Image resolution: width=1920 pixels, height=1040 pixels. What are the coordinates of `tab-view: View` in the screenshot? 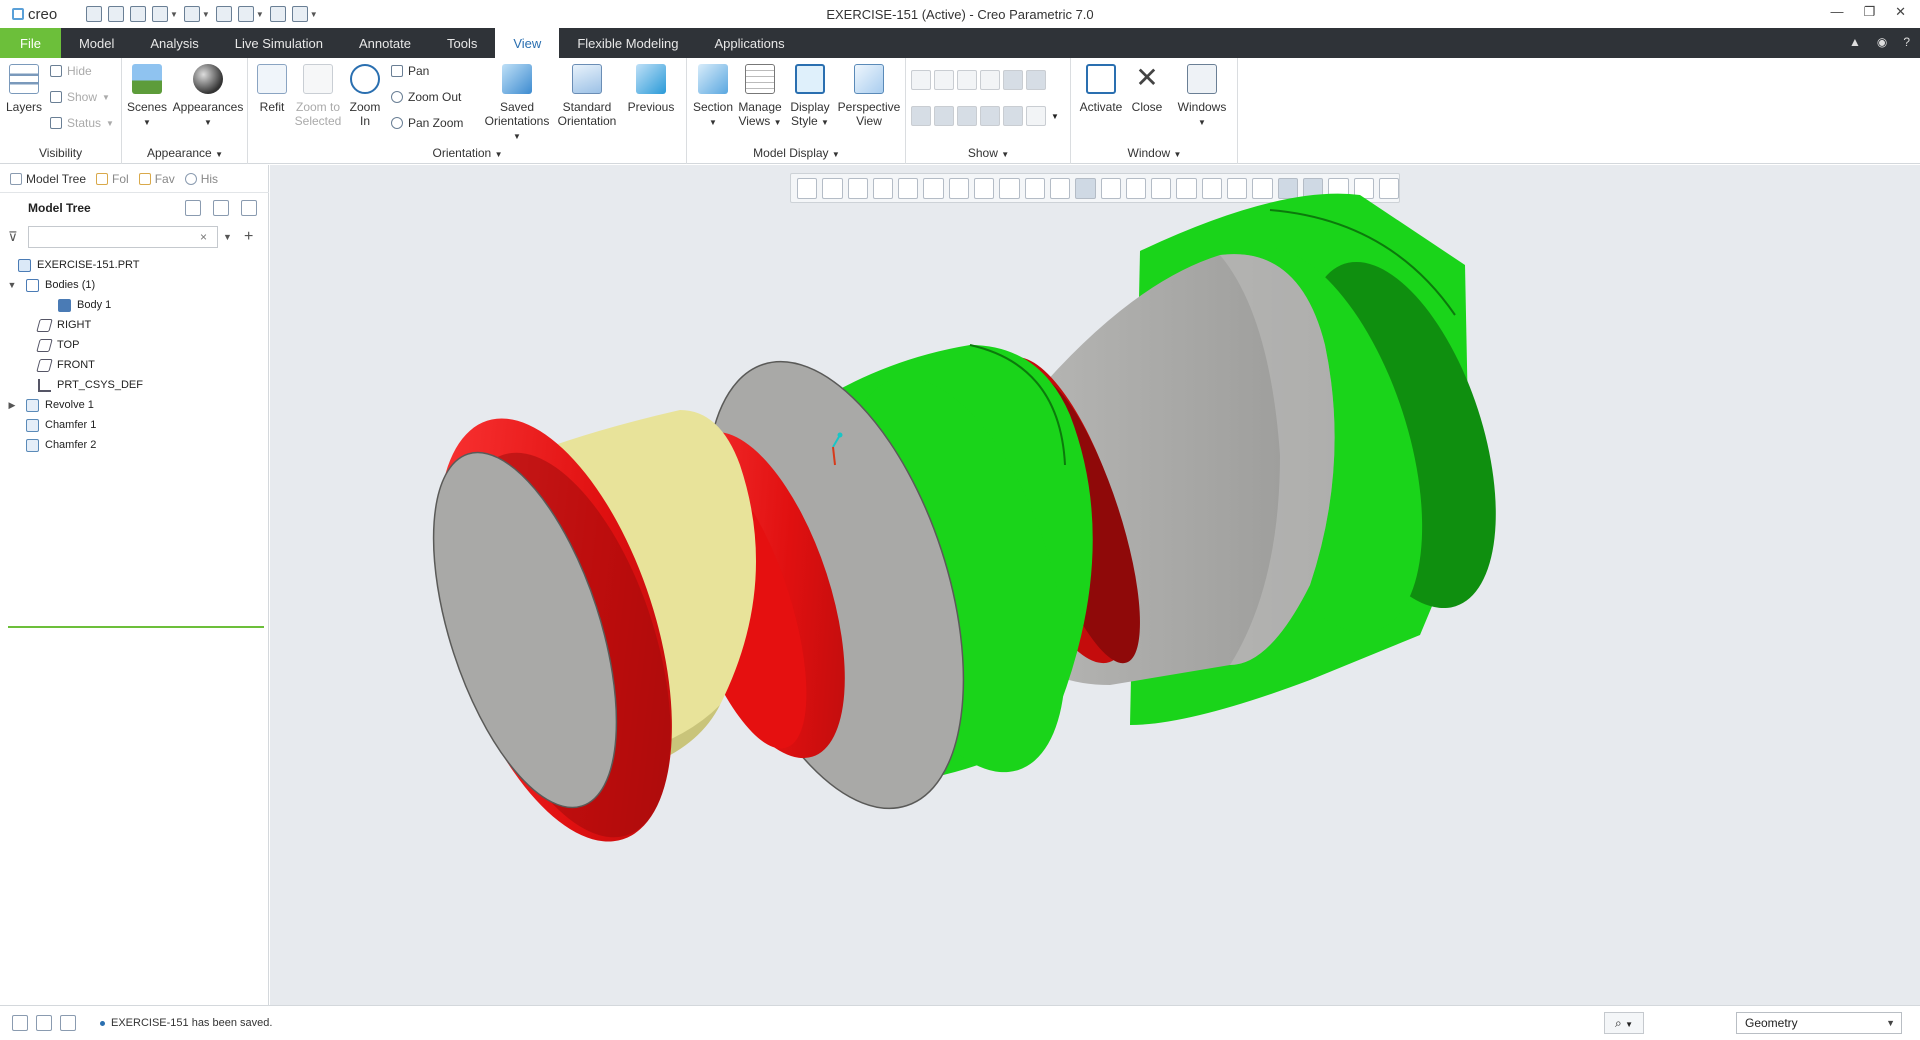 It's located at (527, 43).